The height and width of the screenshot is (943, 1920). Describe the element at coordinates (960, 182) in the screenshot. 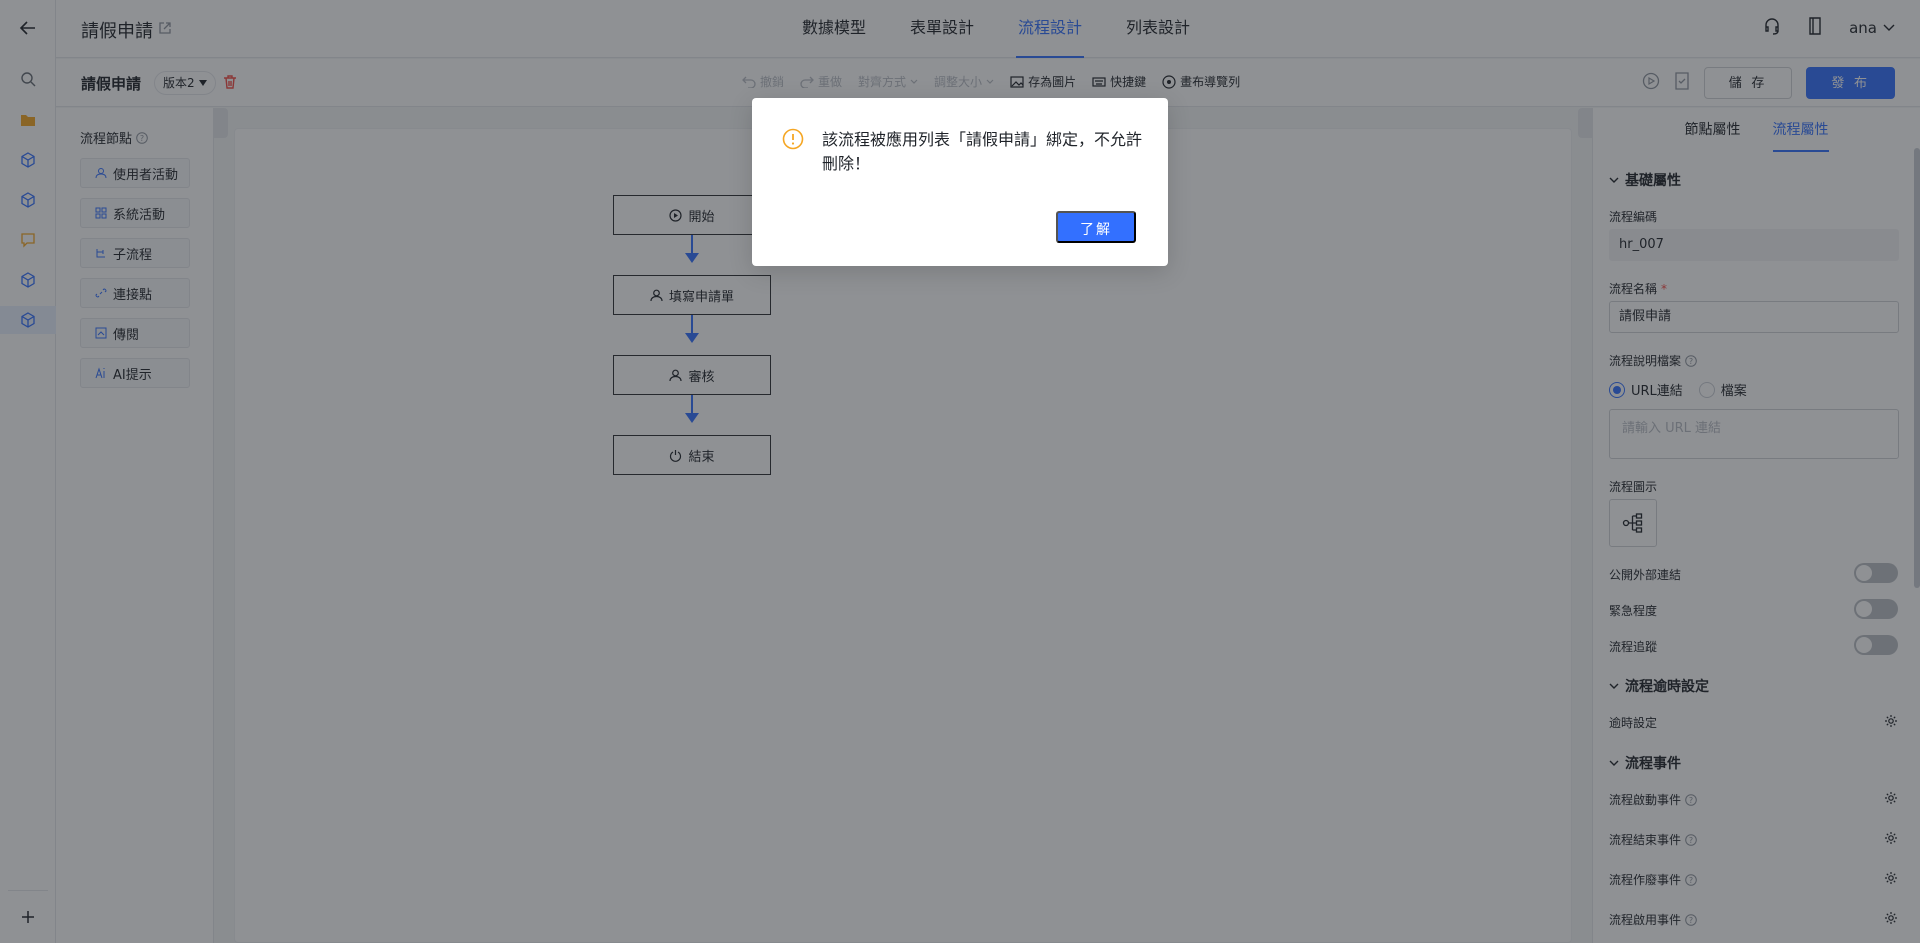

I see `alert-dialog: 該流程被應用列表「請假申請」綁定，不允許刪除！ 了解` at that location.